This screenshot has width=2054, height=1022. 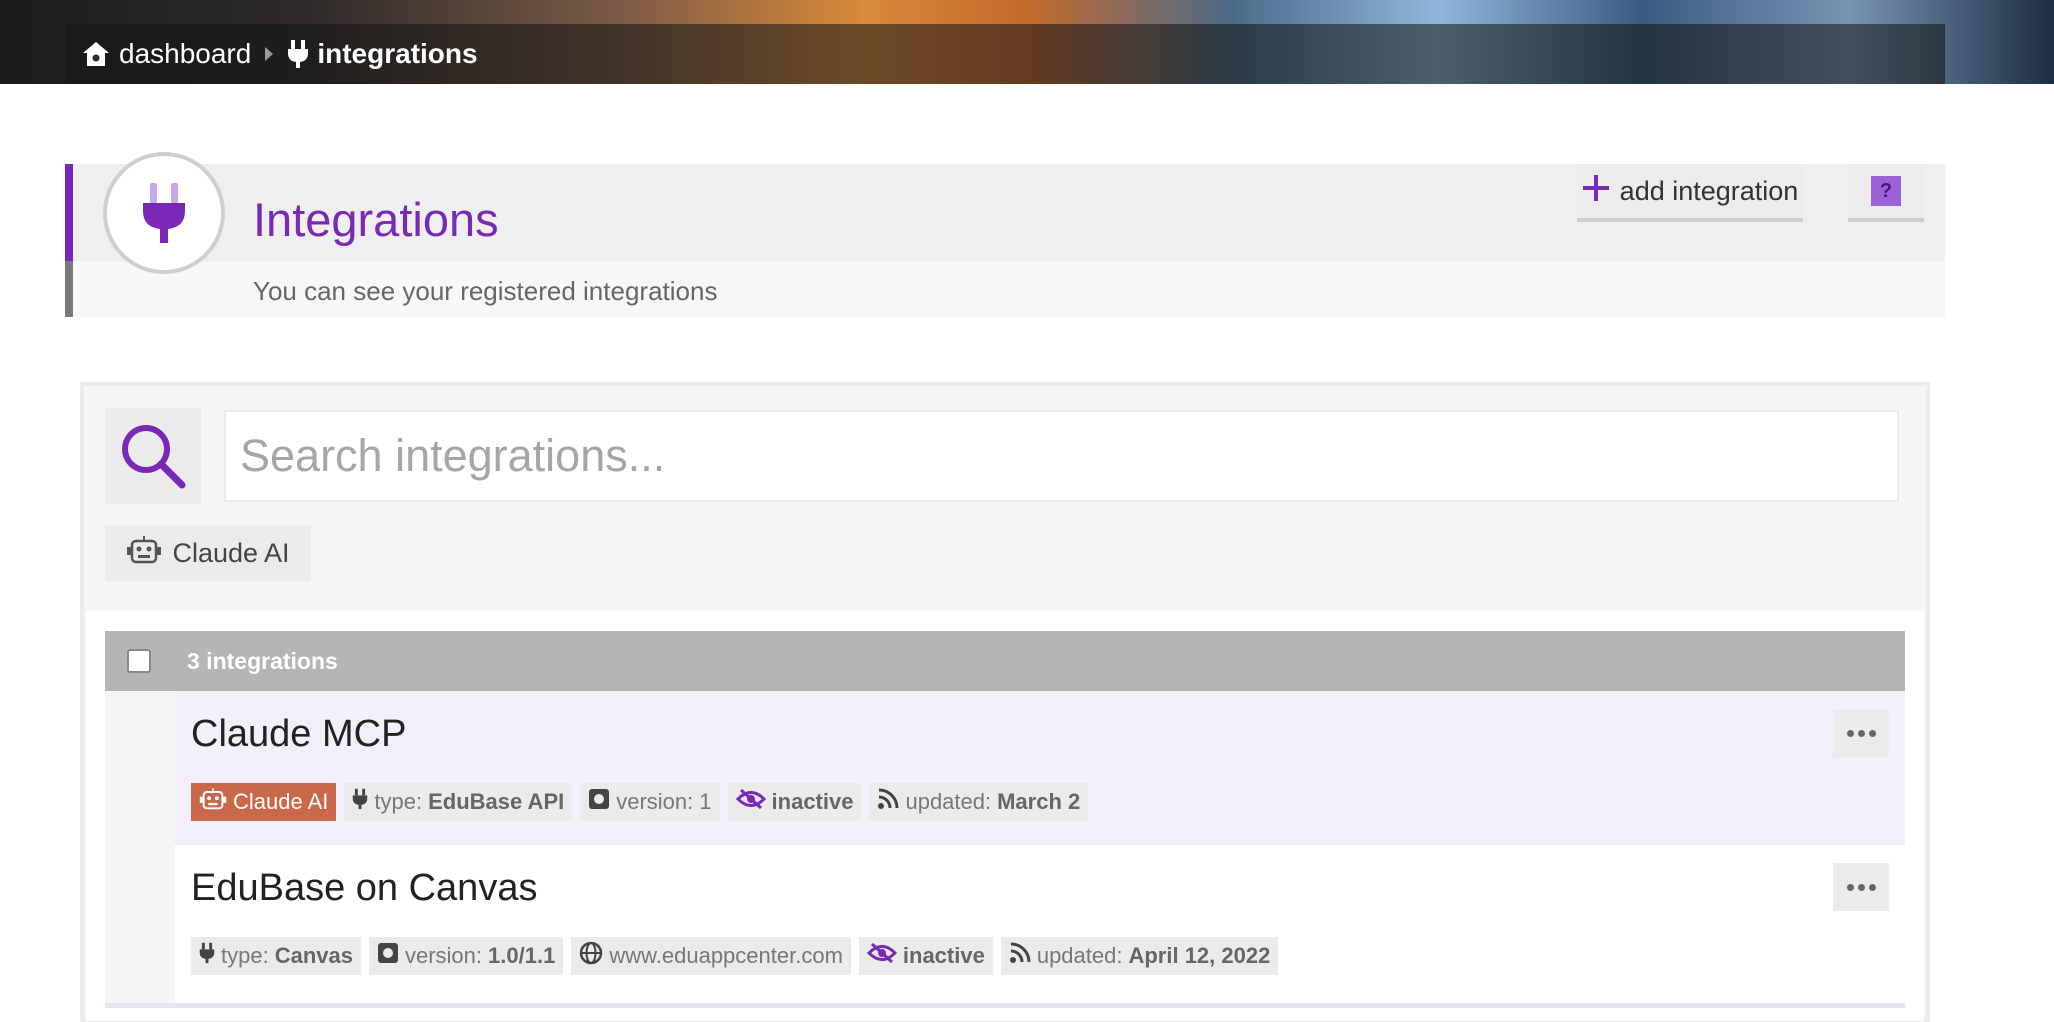 I want to click on updated-tag: updated: April 12, 2022, so click(x=1139, y=956).